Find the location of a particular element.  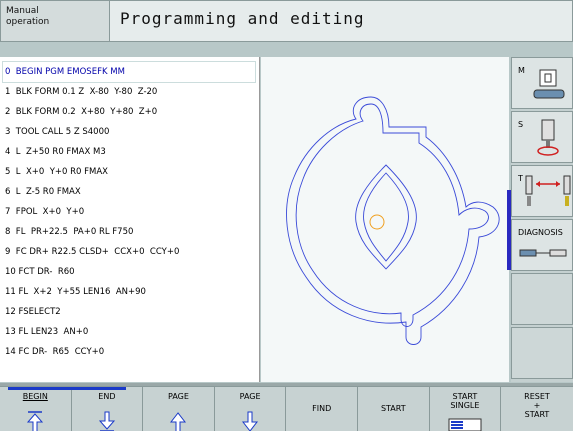

program-line: 2 BLK FORM 0.2 X+80 Y+80 Z+0 is located at coordinates (81, 117).